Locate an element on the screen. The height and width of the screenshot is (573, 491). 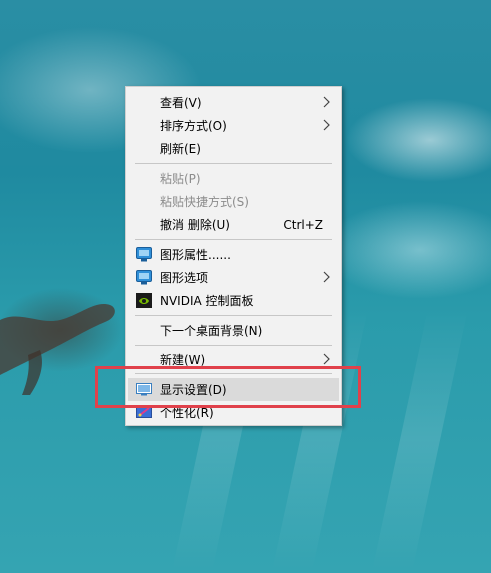
menu-item-label: 查看(V) is located at coordinates (181, 103).